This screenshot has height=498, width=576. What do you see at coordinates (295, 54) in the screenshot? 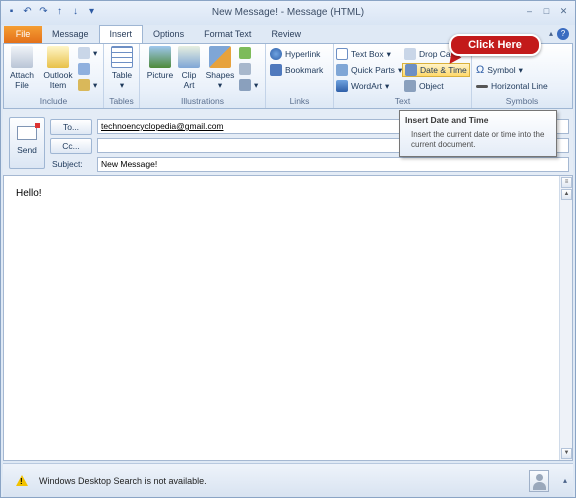
I see `hyperlink-button: Hyperlink` at bounding box center [295, 54].